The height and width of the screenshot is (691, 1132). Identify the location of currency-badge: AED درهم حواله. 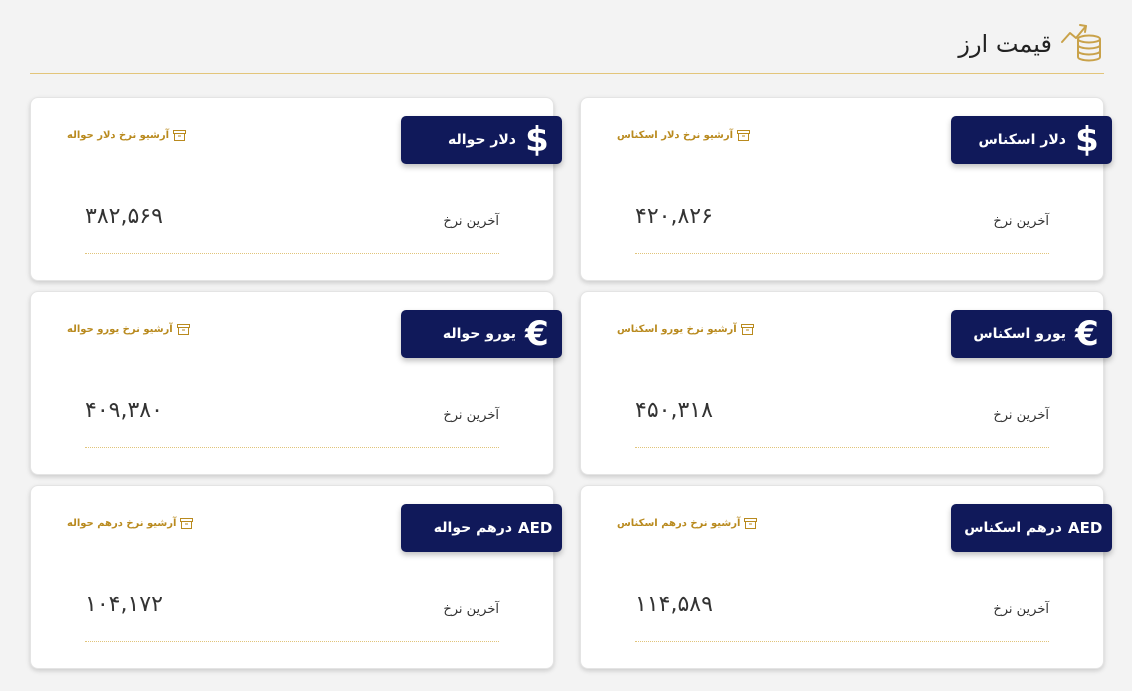
(481, 528).